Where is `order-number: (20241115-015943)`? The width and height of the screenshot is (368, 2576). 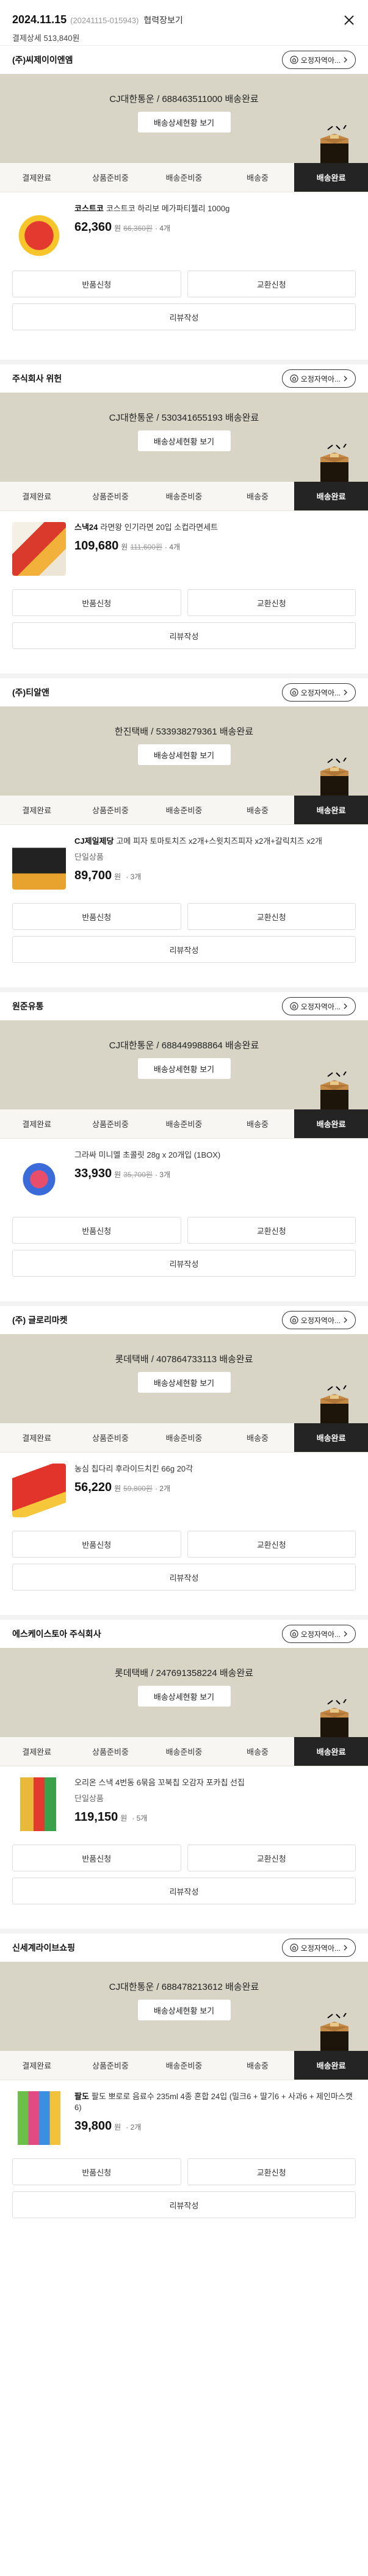 order-number: (20241115-015943) is located at coordinates (104, 20).